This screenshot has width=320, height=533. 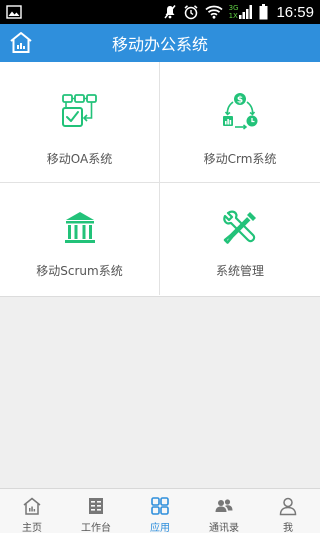 What do you see at coordinates (240, 112) in the screenshot?
I see `crm-cycle-icon: $` at bounding box center [240, 112].